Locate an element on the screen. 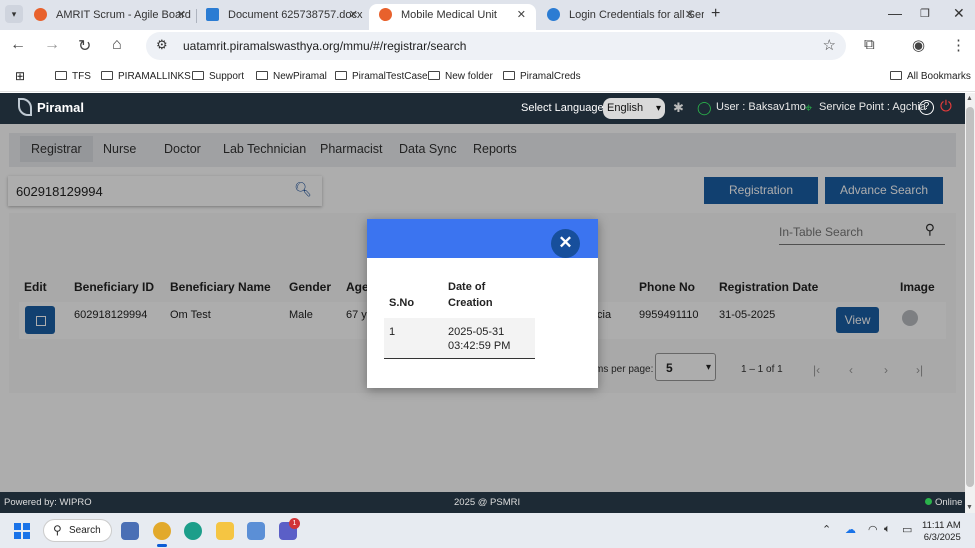 This screenshot has width=975, height=548. piramal-leaf-icon is located at coordinates (25, 107).